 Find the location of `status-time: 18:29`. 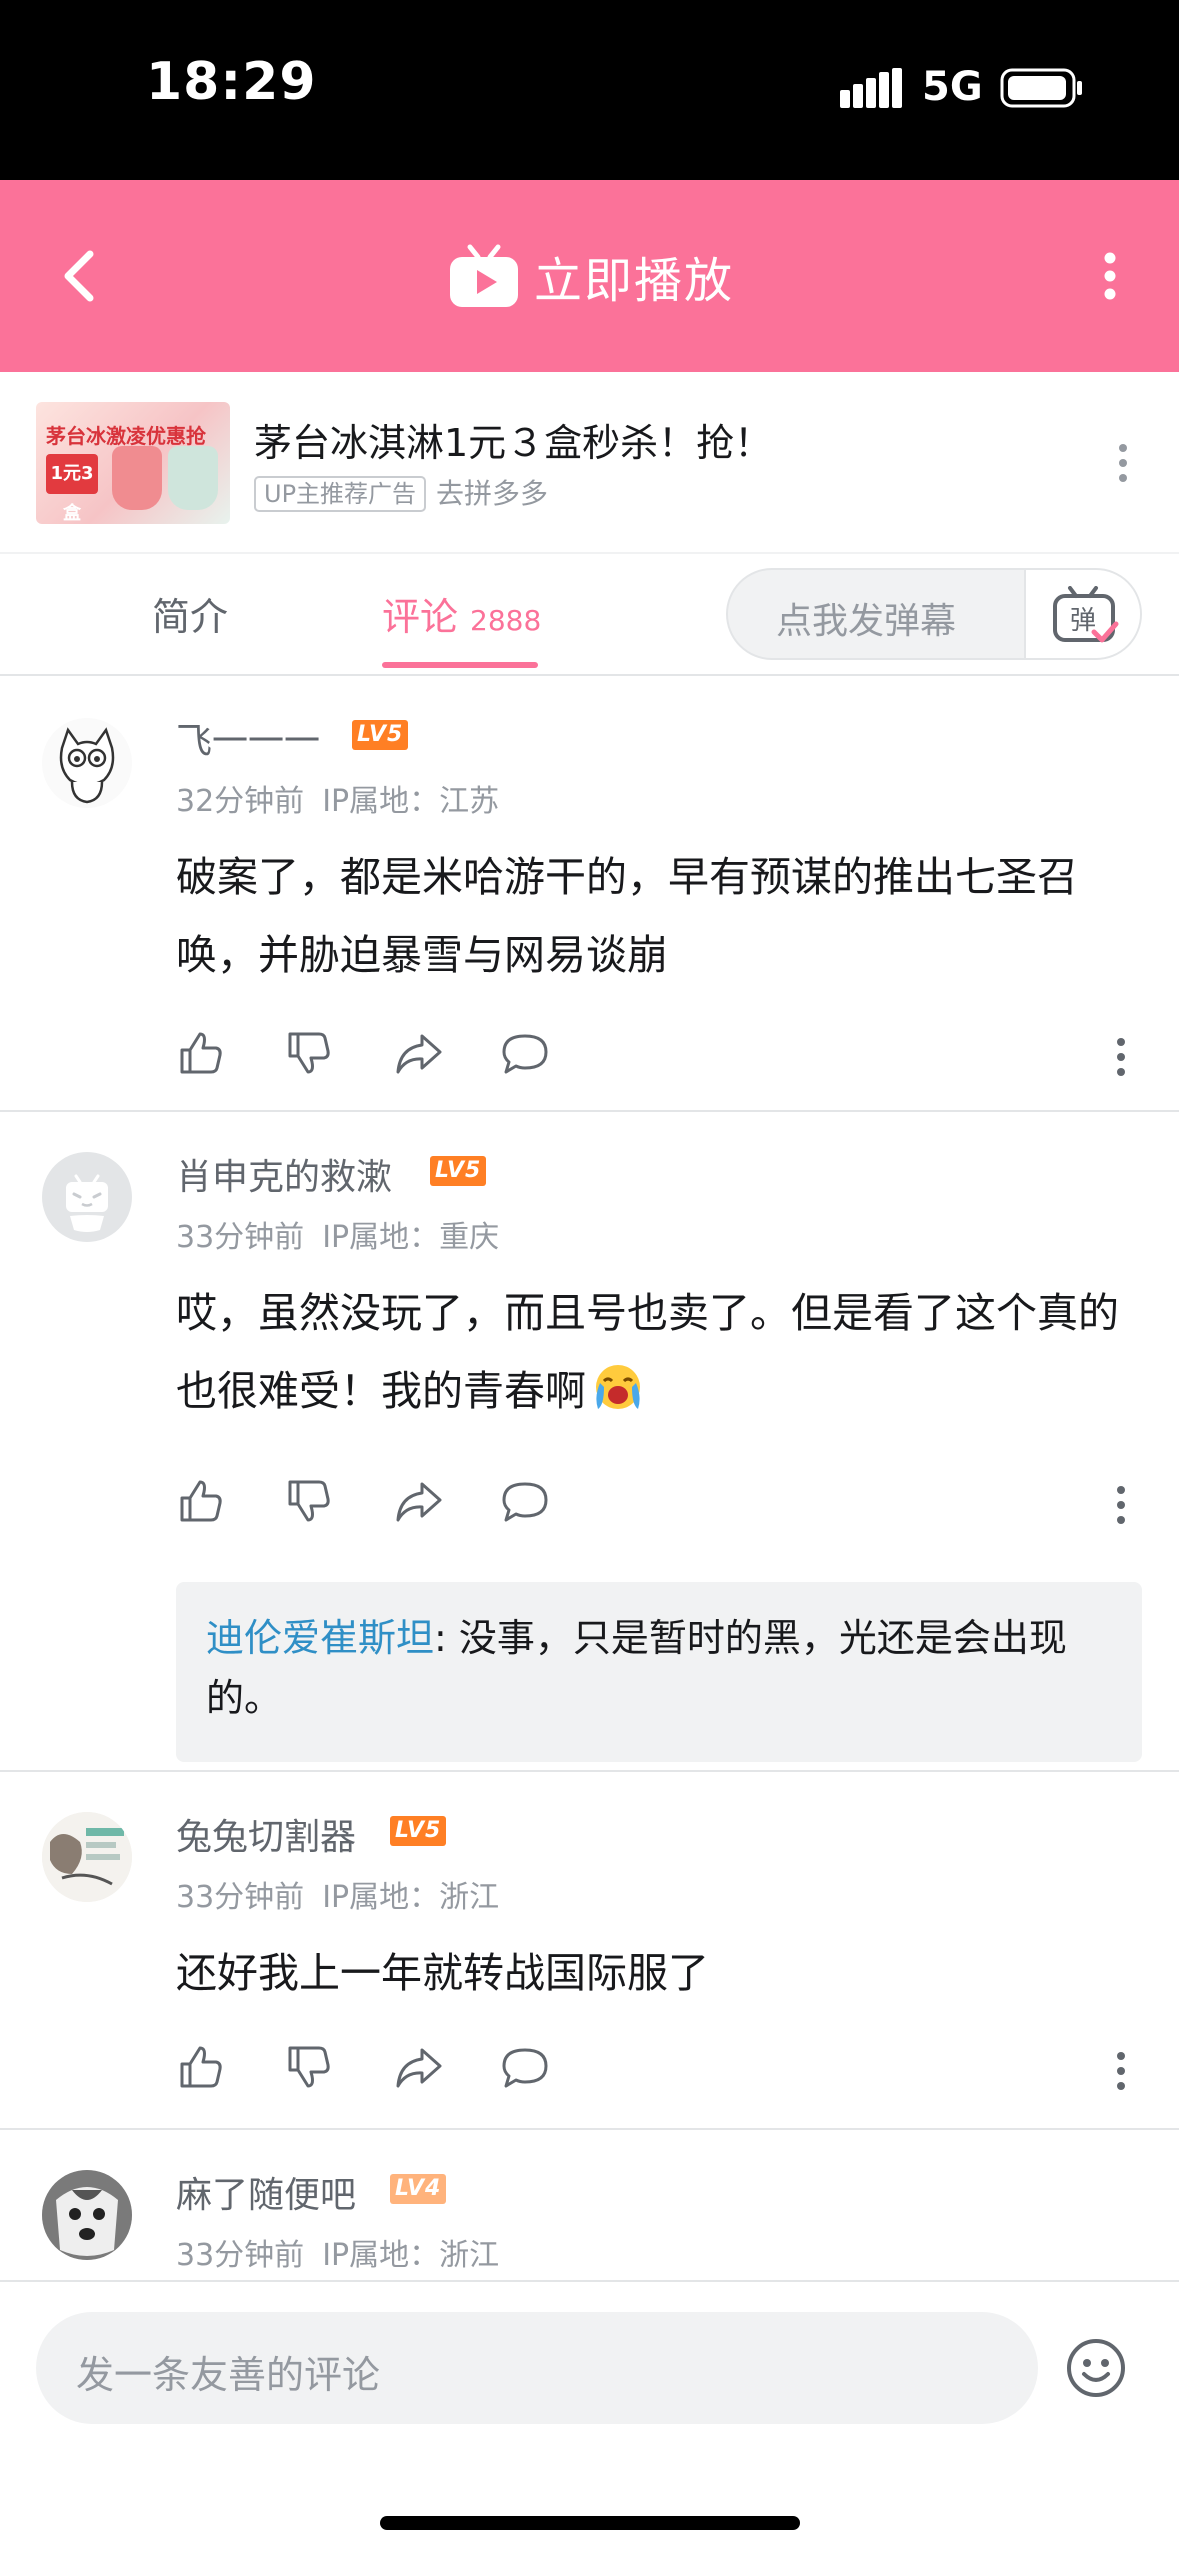

status-time: 18:29 is located at coordinates (231, 82).